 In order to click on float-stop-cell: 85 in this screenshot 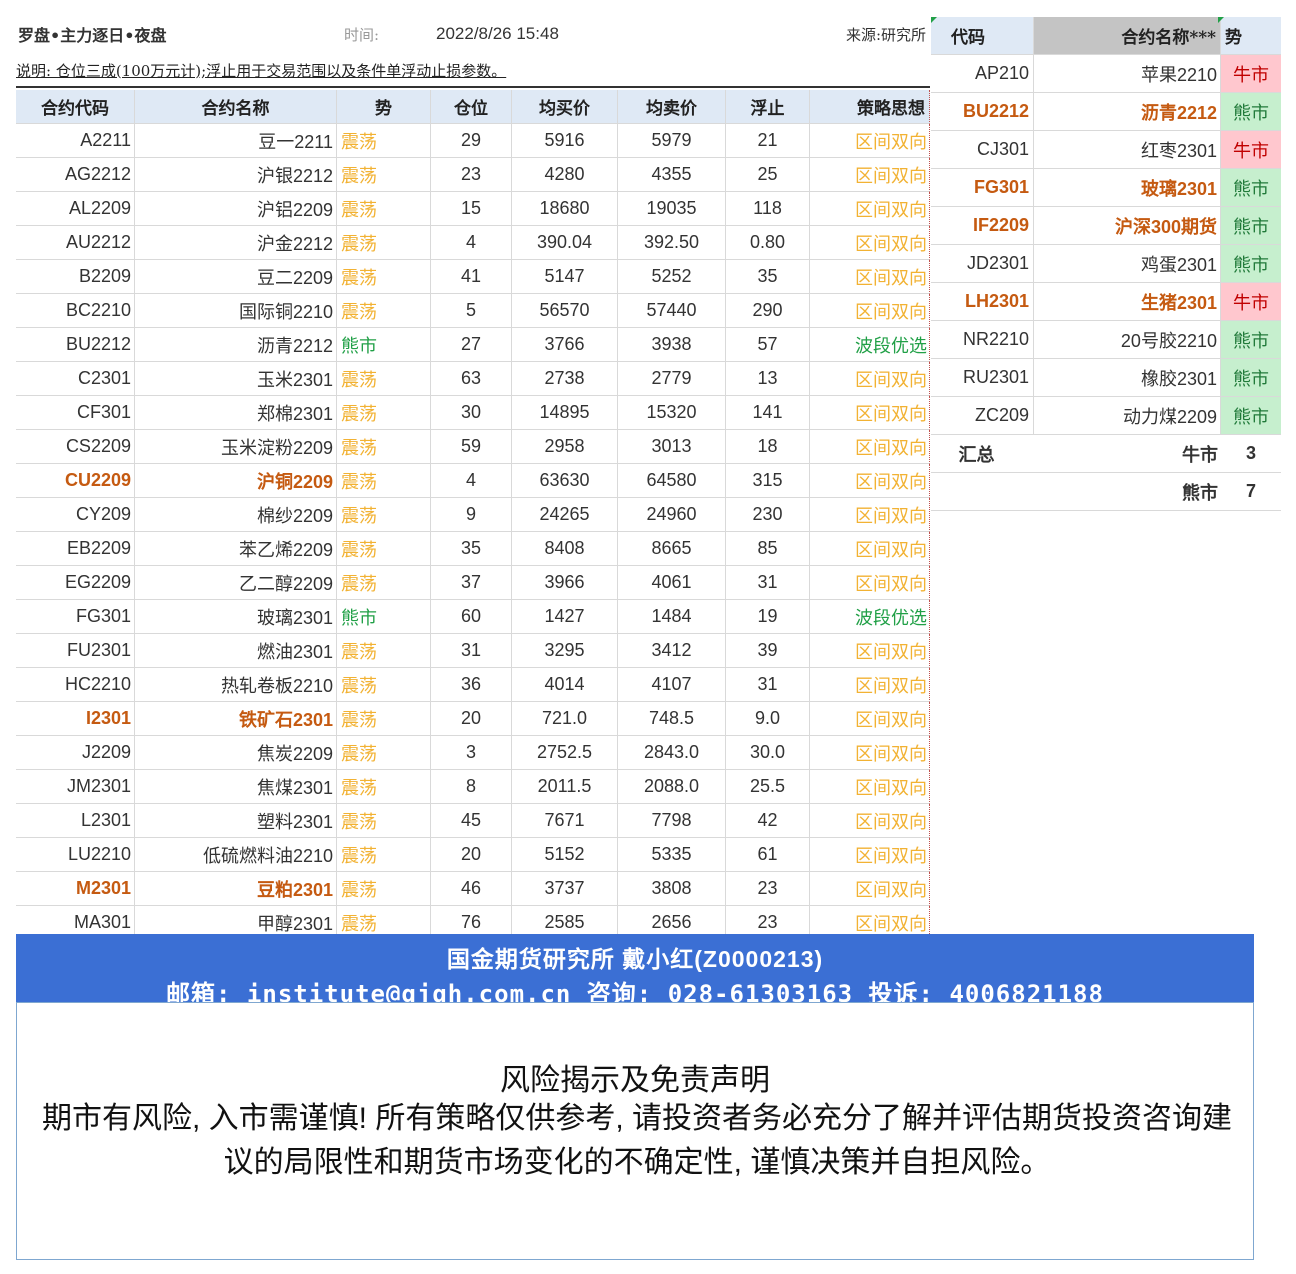, I will do `click(768, 549)`.